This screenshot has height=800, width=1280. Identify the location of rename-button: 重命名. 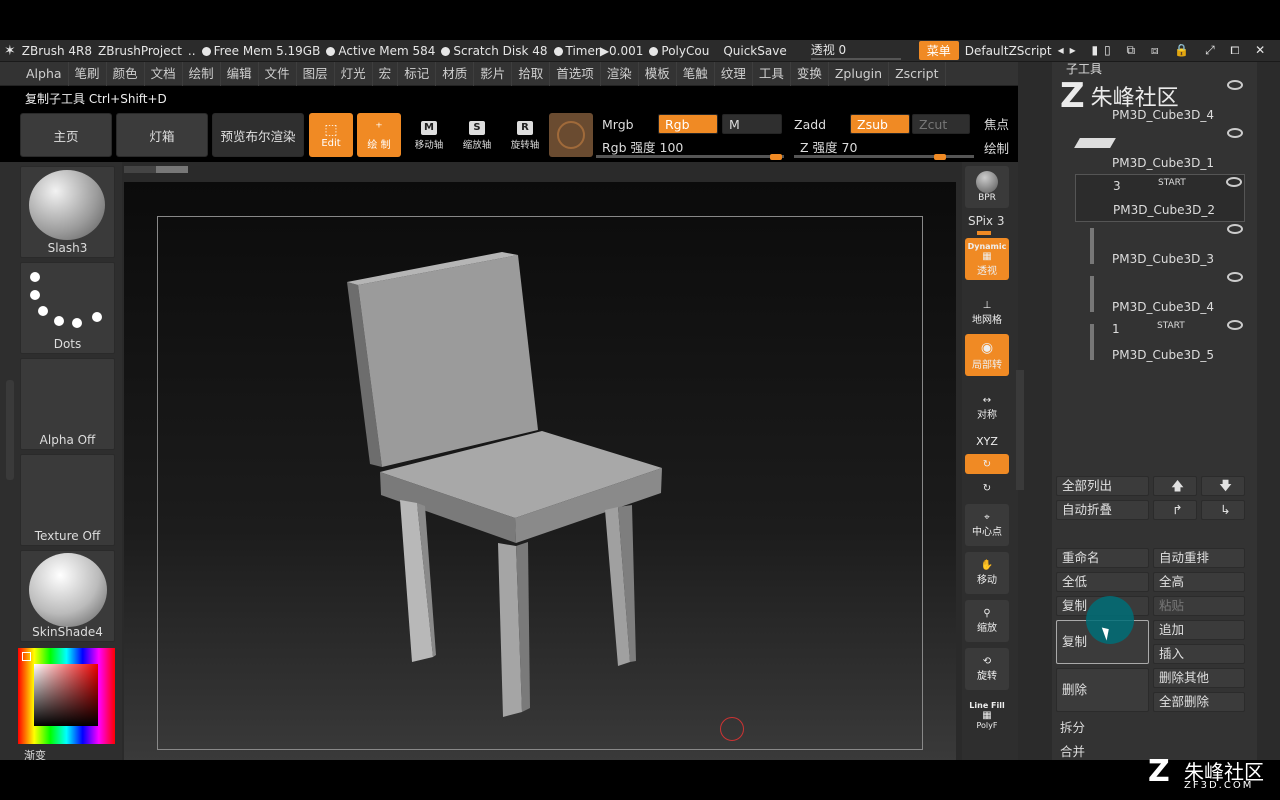
(1102, 558).